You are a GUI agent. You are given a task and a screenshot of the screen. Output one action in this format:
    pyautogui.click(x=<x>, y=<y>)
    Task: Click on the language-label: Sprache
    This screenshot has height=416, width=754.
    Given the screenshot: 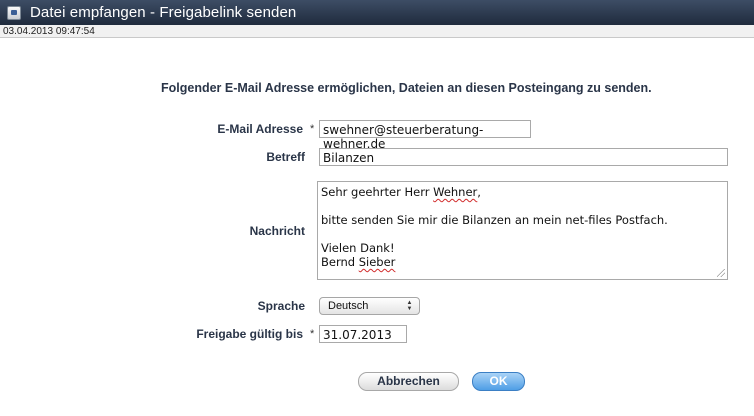 What is the action you would take?
    pyautogui.click(x=281, y=306)
    